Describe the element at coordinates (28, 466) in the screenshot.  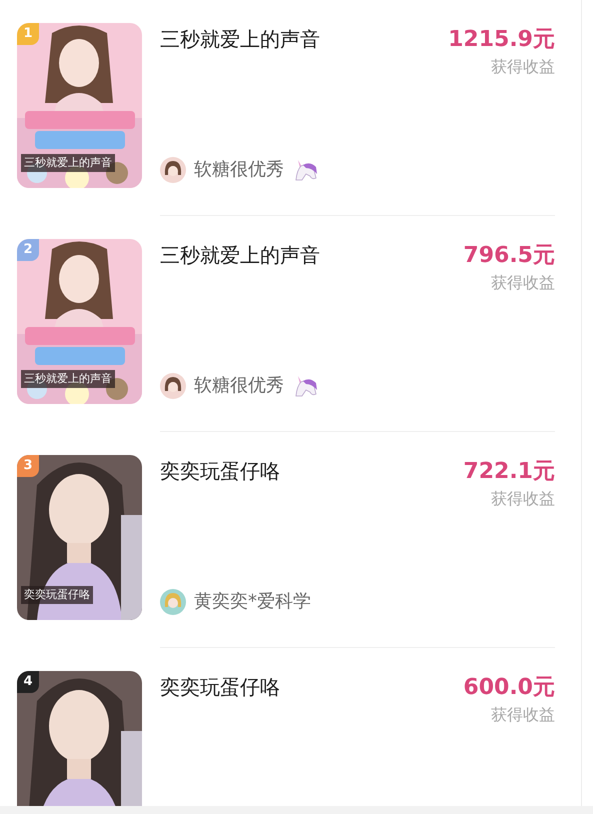
I see `rank-badge: 3` at that location.